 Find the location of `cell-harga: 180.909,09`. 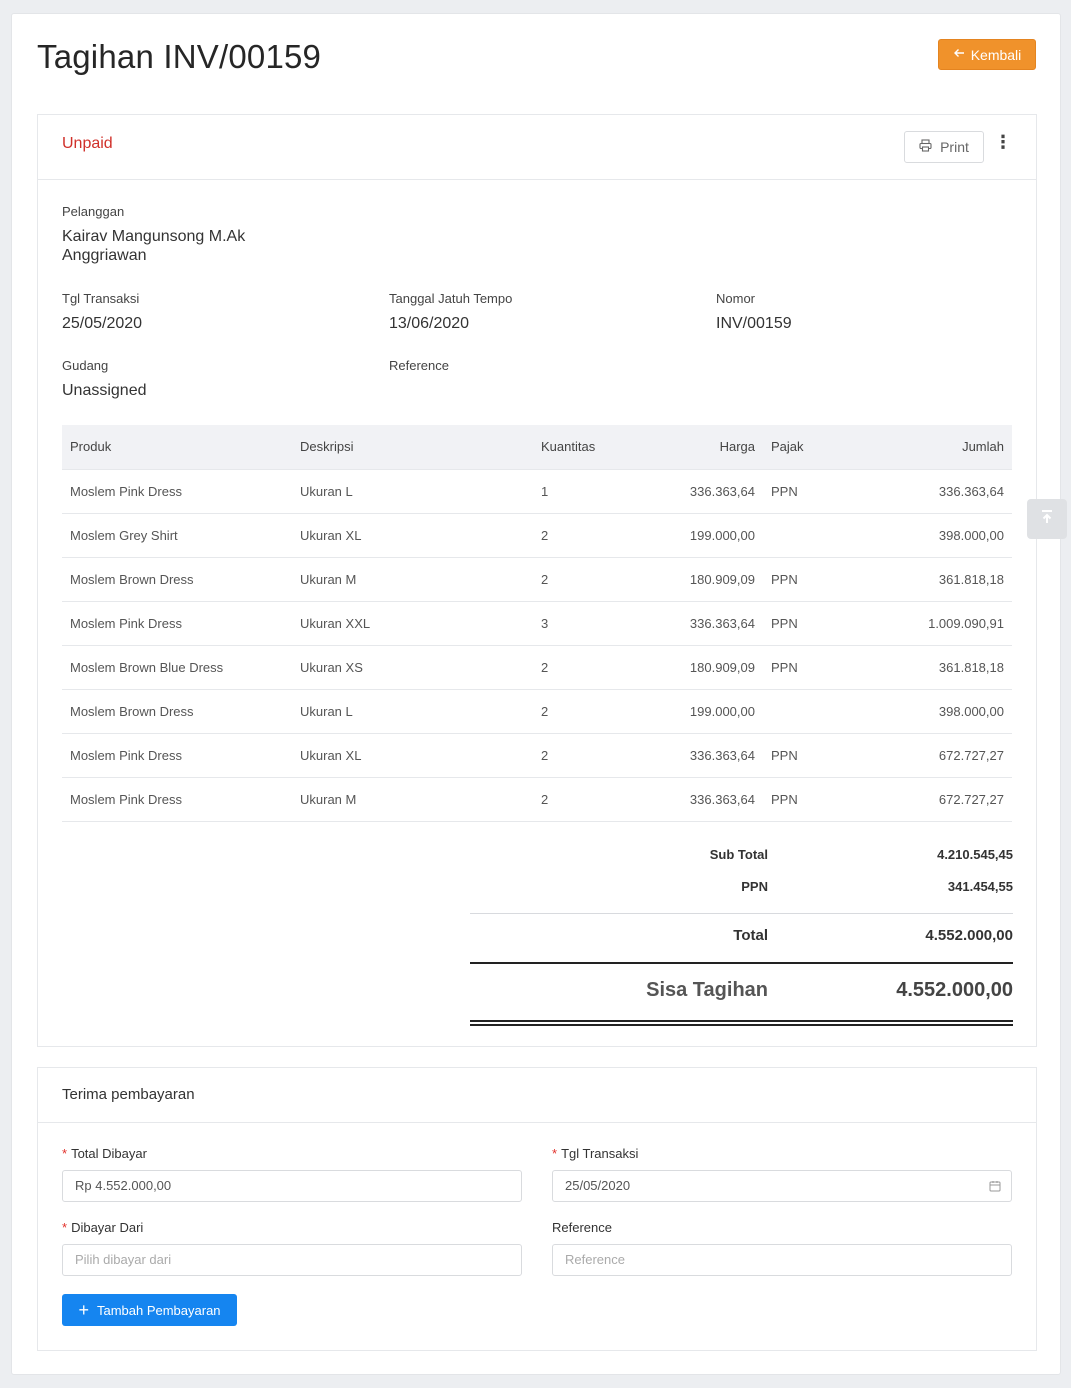

cell-harga: 180.909,09 is located at coordinates (698, 579).